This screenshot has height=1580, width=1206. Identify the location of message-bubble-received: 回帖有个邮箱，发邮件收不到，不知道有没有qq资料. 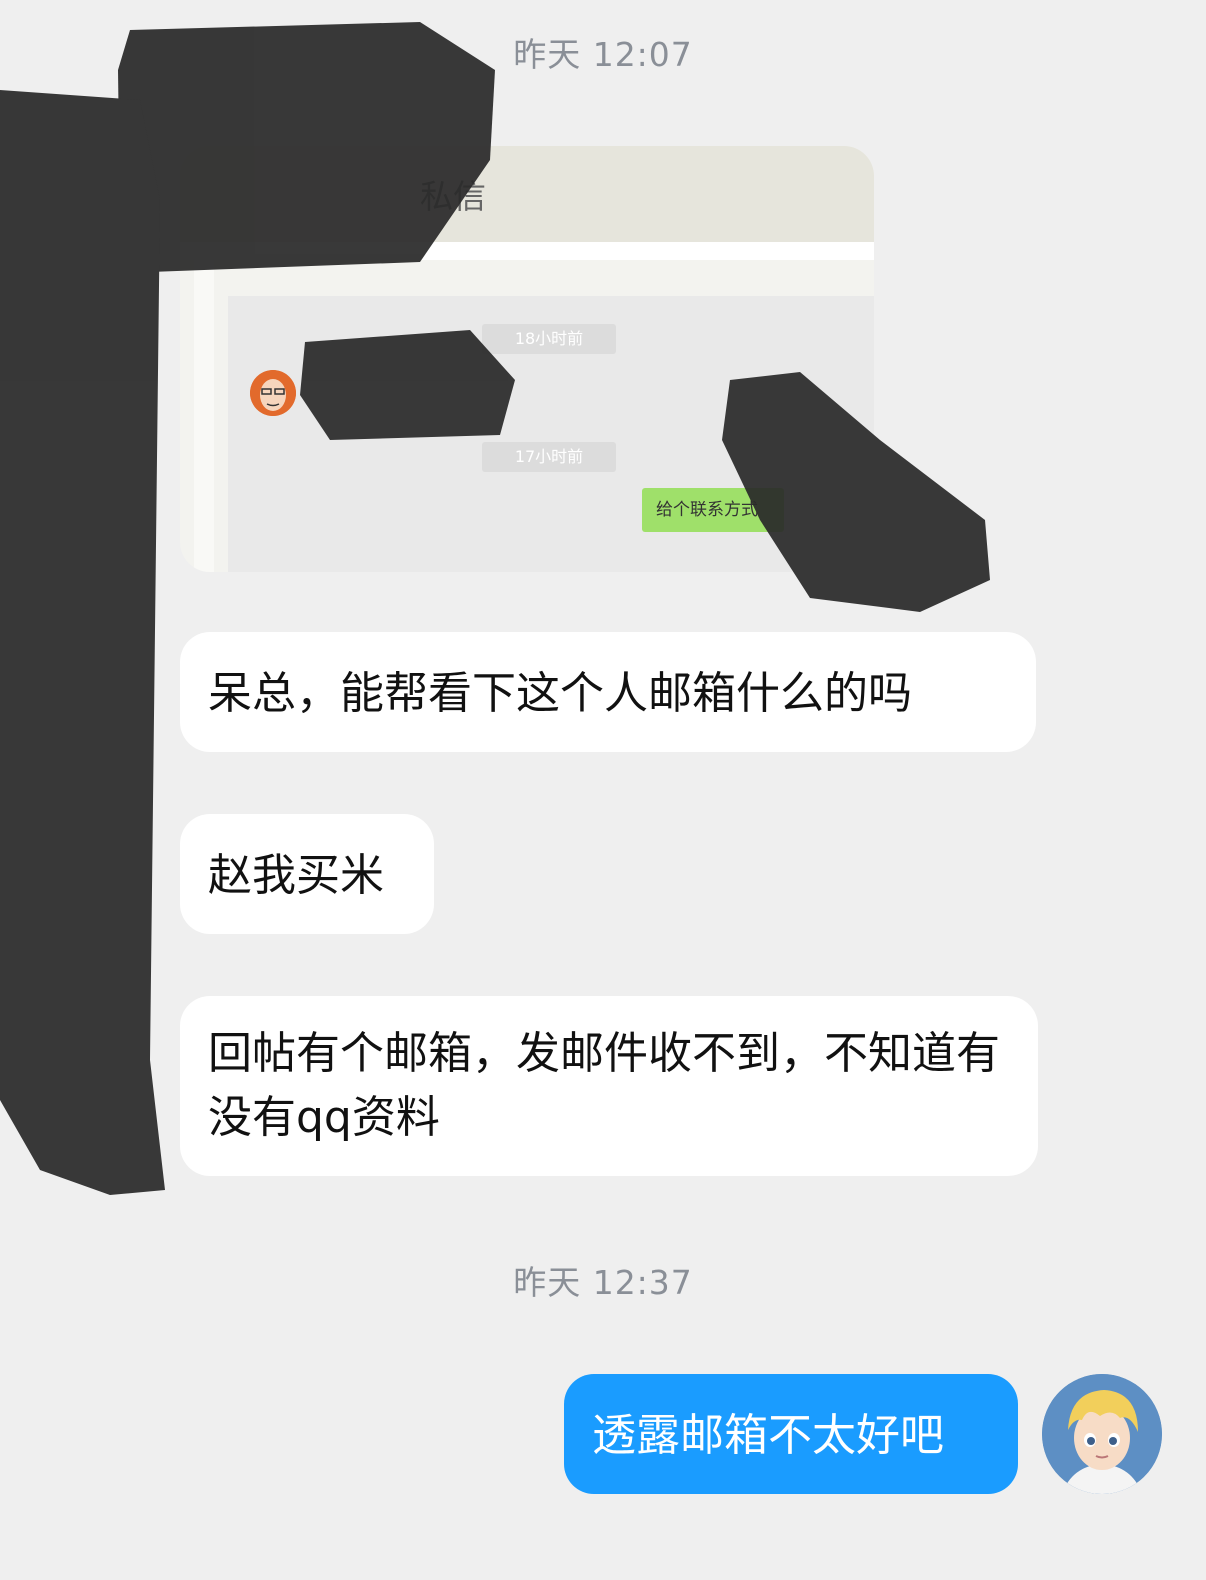
(609, 1086).